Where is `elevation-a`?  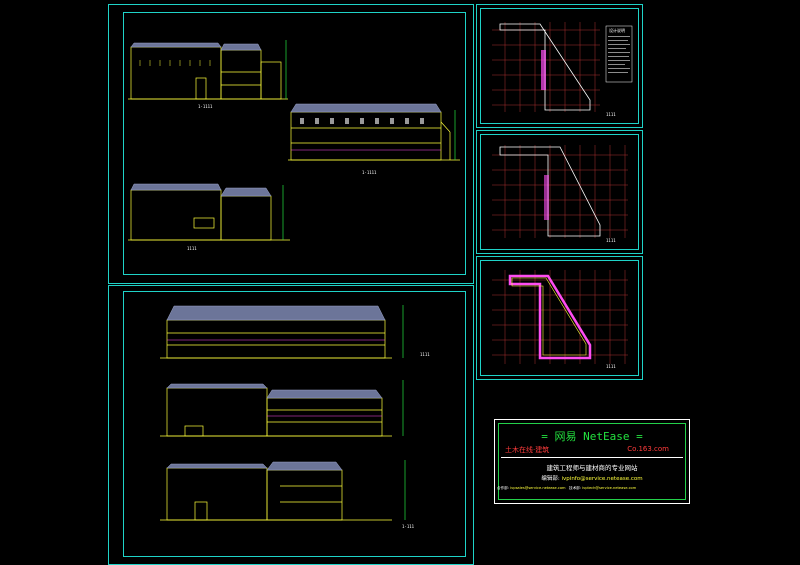
elevation-a is located at coordinates (208, 70).